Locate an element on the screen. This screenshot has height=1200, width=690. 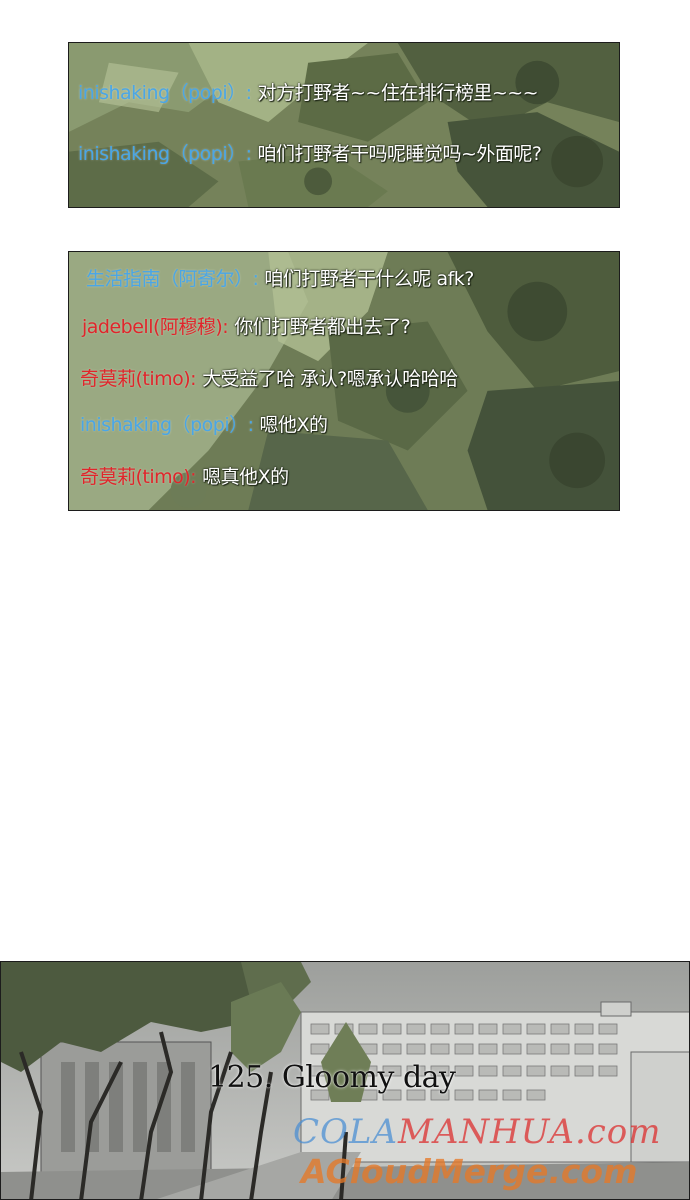
forest-background is located at coordinates (344, 125).